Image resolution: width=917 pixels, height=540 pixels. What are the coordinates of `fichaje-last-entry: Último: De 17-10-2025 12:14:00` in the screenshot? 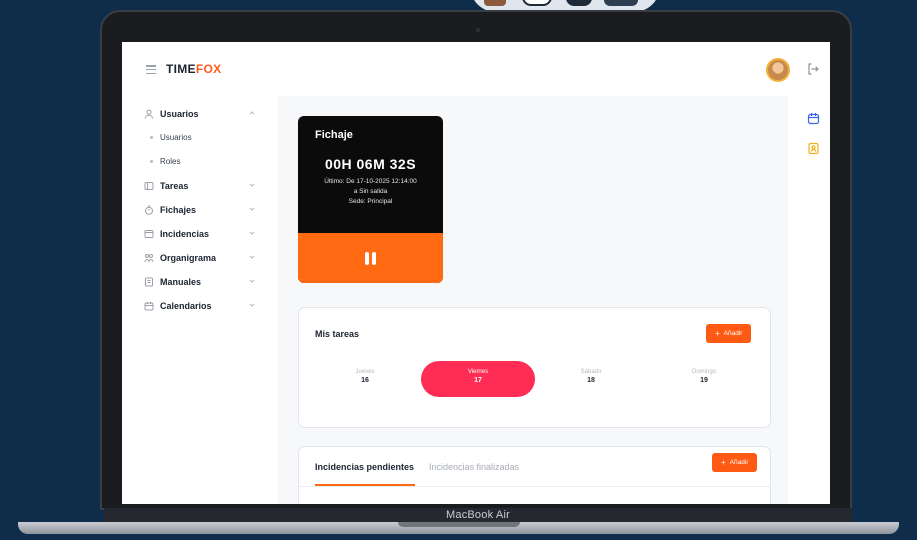 It's located at (370, 181).